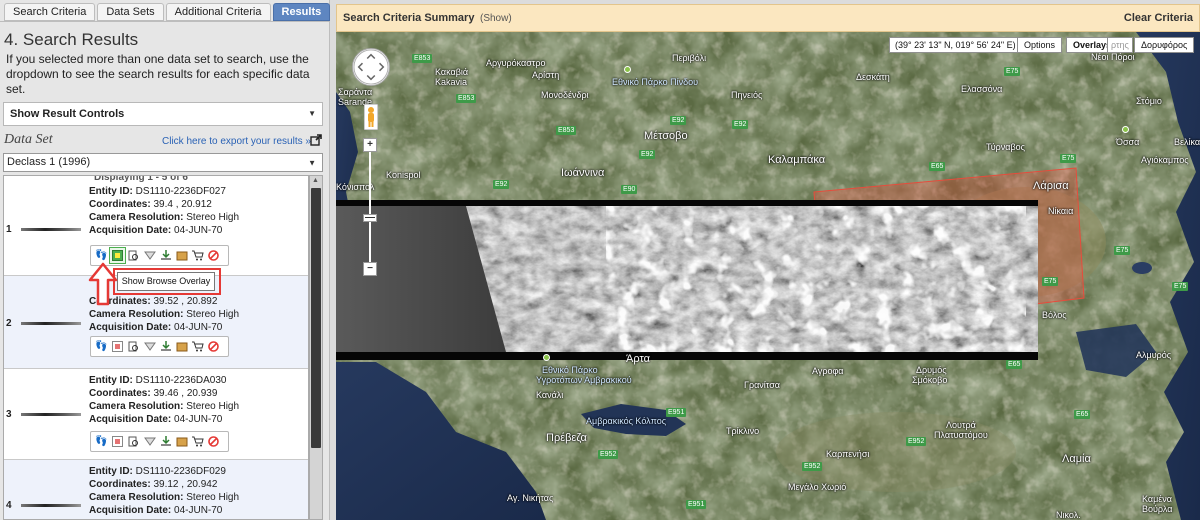  Describe the element at coordinates (584, 380) in the screenshot. I see `place-label: Υγροτόπων Αμβρακικού` at that location.